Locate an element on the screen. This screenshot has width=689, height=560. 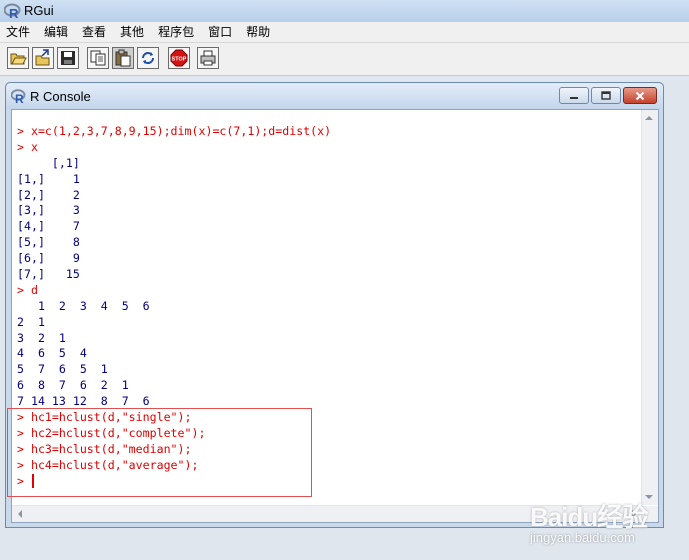
console-output-line: [7,] 15 is located at coordinates (48, 274).